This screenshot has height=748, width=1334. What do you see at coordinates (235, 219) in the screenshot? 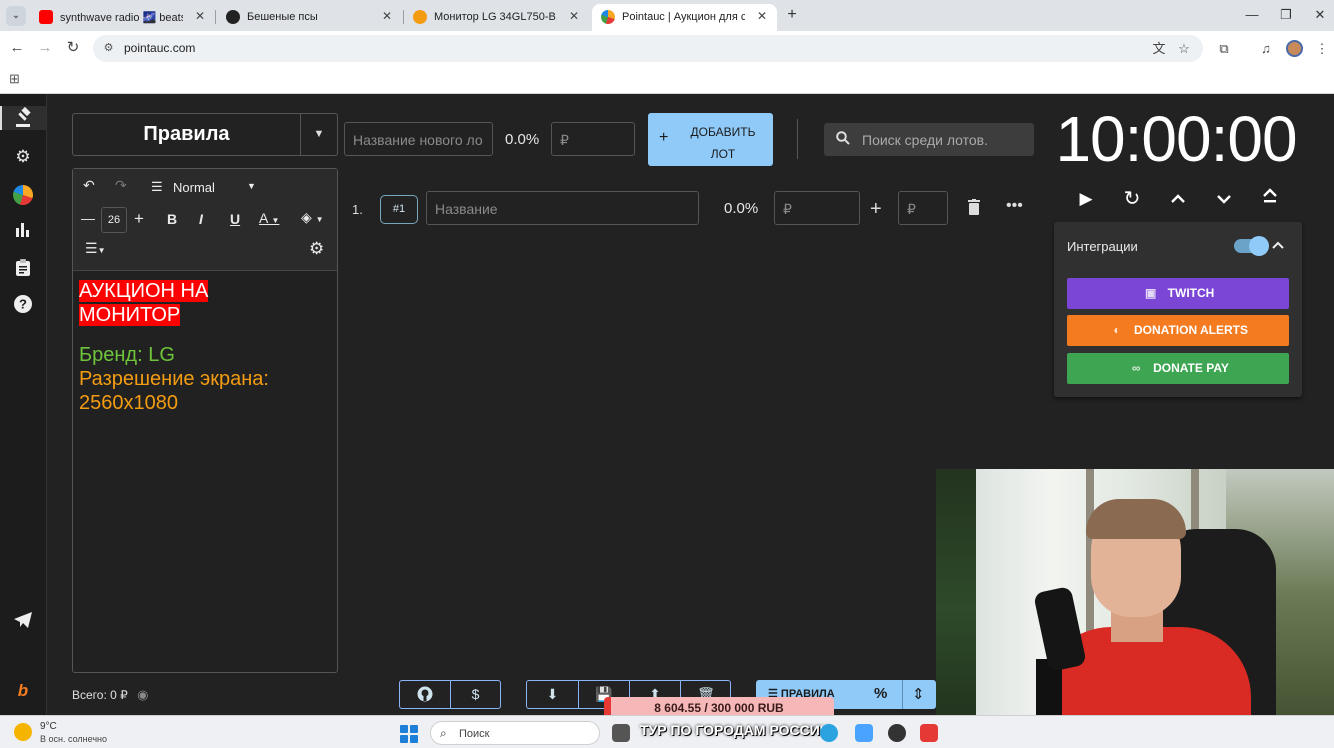
I see `underline-button: U` at bounding box center [235, 219].